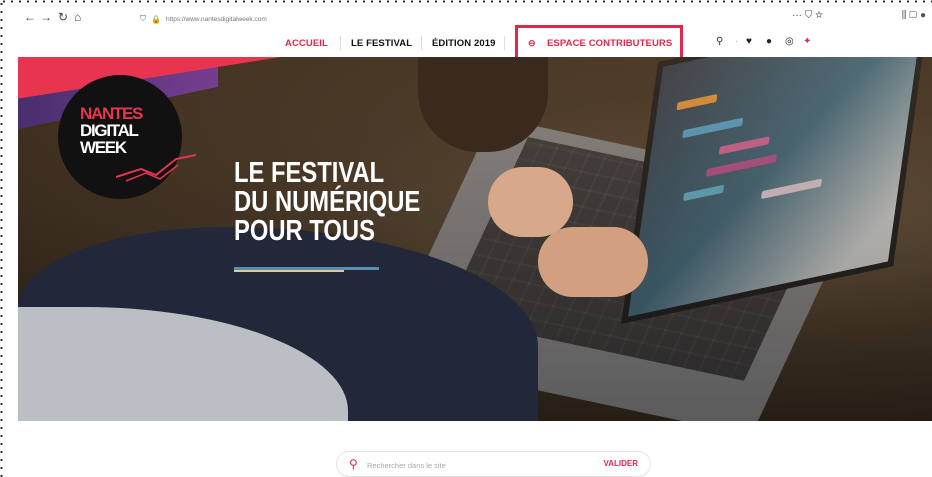 This screenshot has height=477, width=932. Describe the element at coordinates (1, 238) in the screenshot. I see `screenshot-border-left` at that location.